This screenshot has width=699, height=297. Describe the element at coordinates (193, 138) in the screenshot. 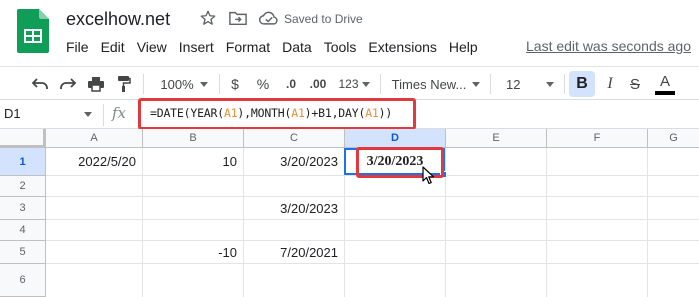

I see `column-header-b: B` at that location.